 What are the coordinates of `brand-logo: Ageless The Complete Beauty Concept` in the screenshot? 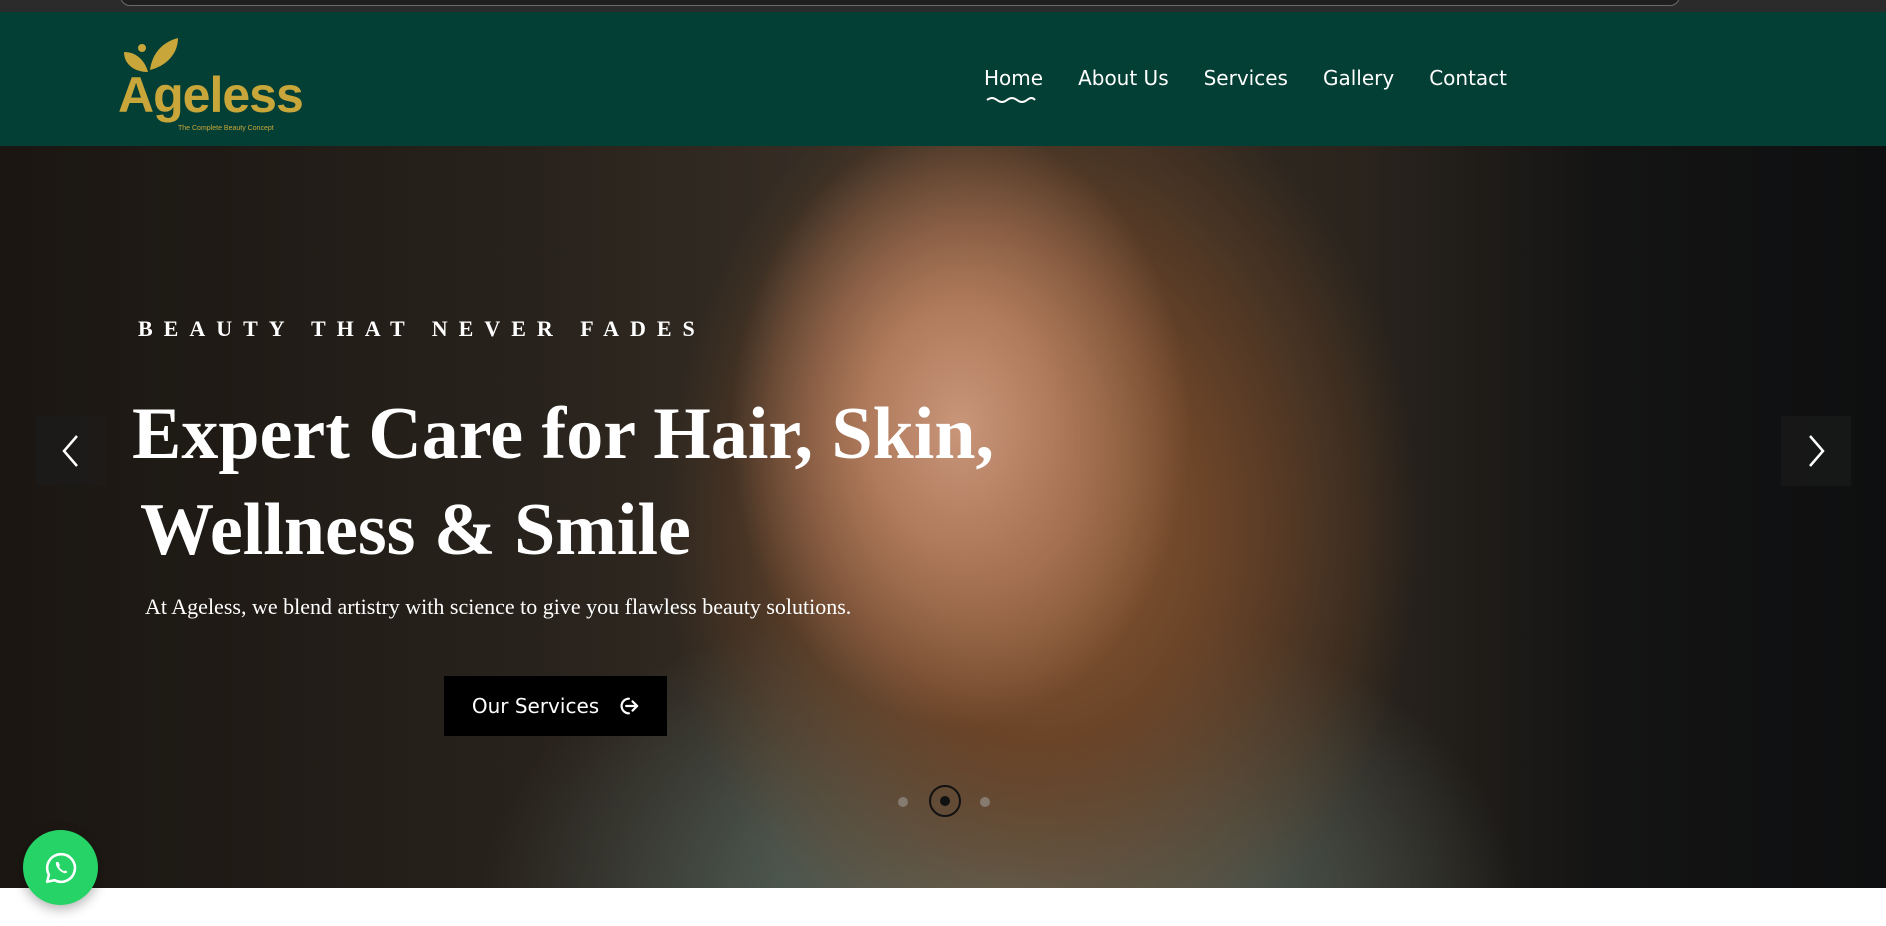 It's located at (211, 84).